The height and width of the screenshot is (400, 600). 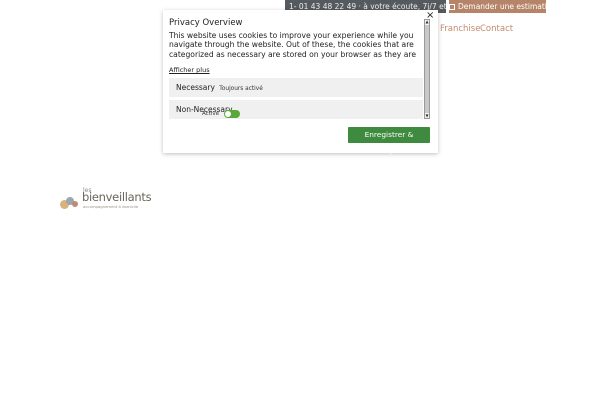 I want to click on dialog-title: Privacy Overview, so click(x=206, y=23).